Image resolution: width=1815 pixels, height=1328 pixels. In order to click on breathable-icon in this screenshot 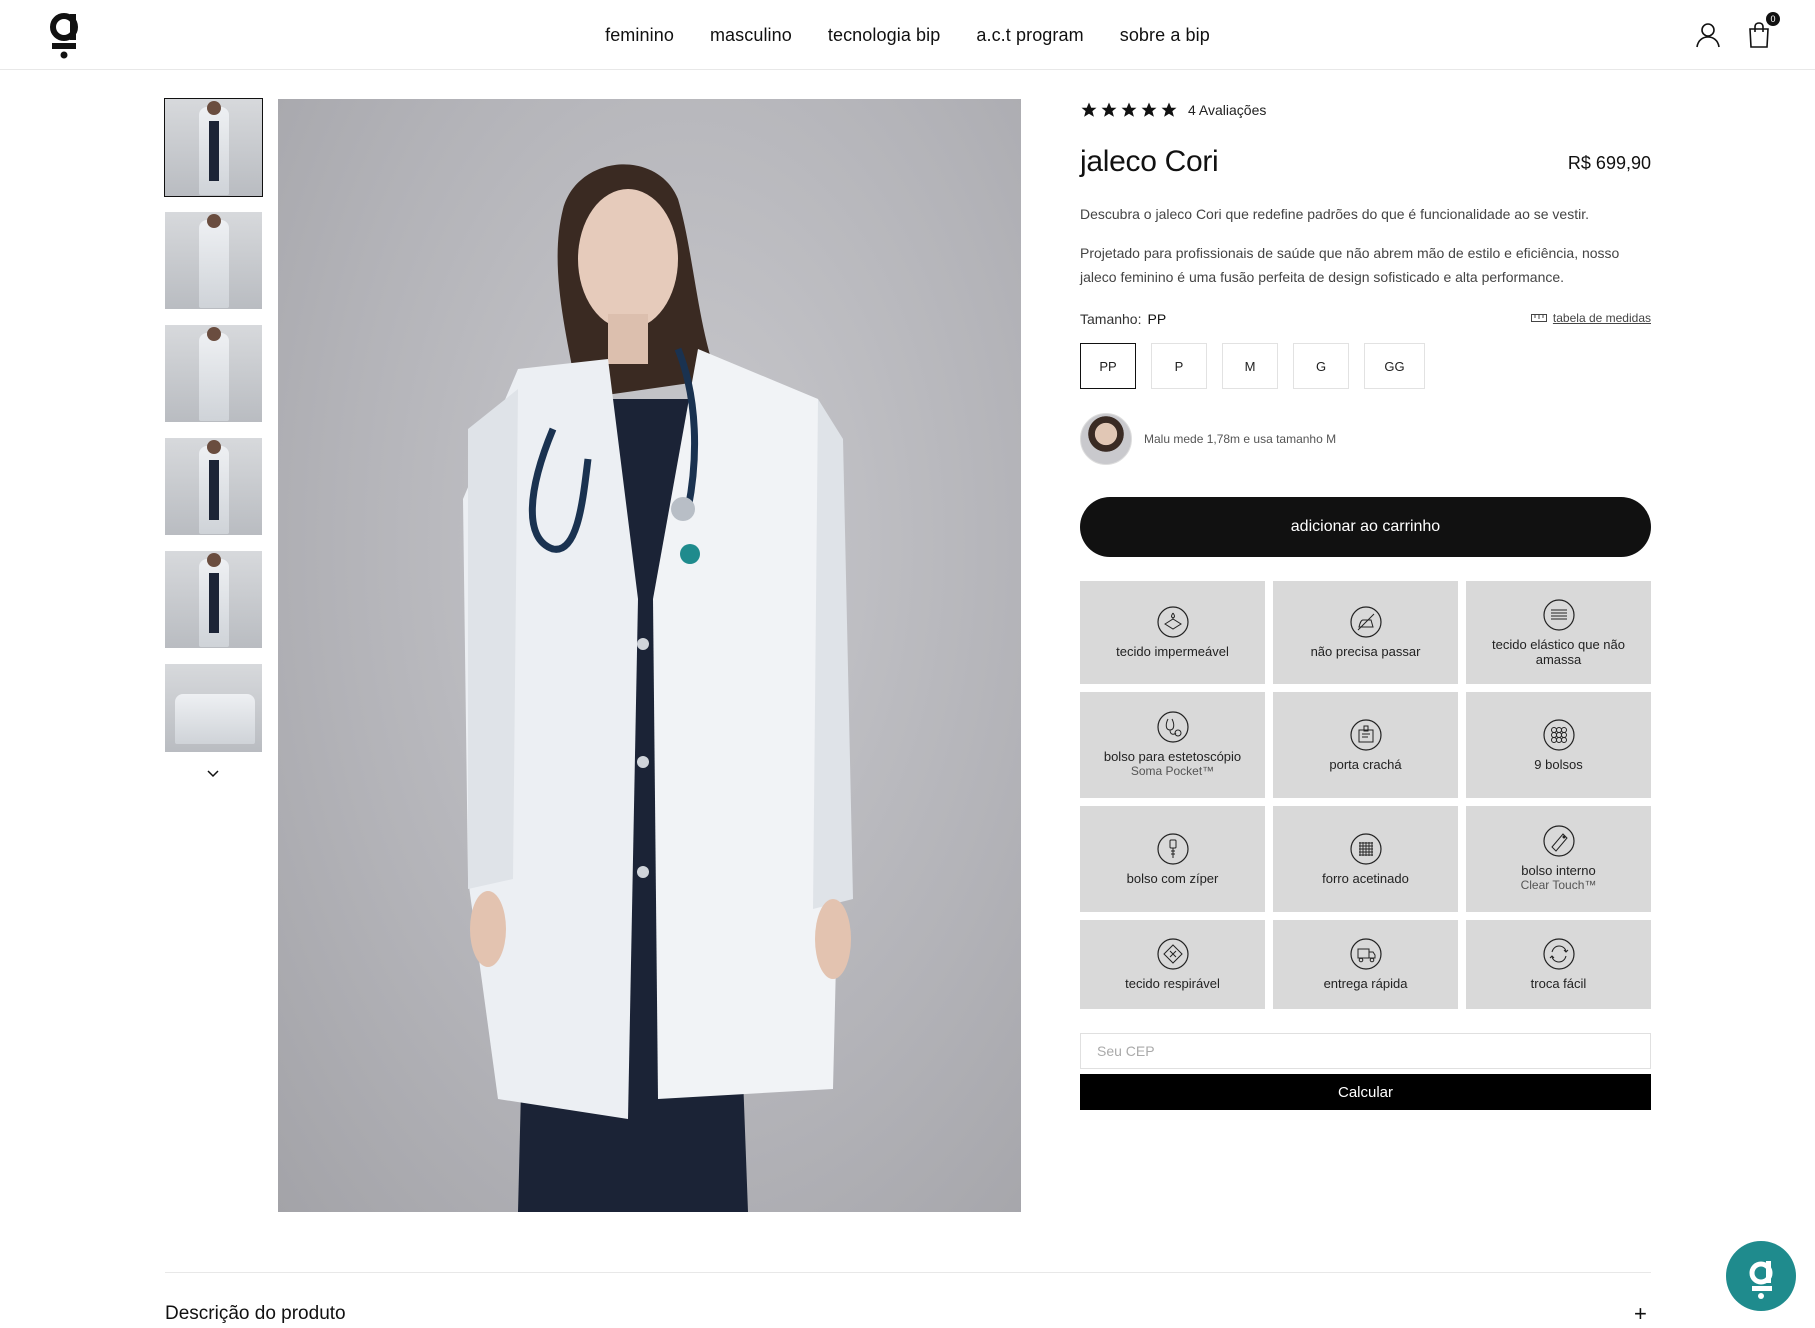, I will do `click(1172, 954)`.